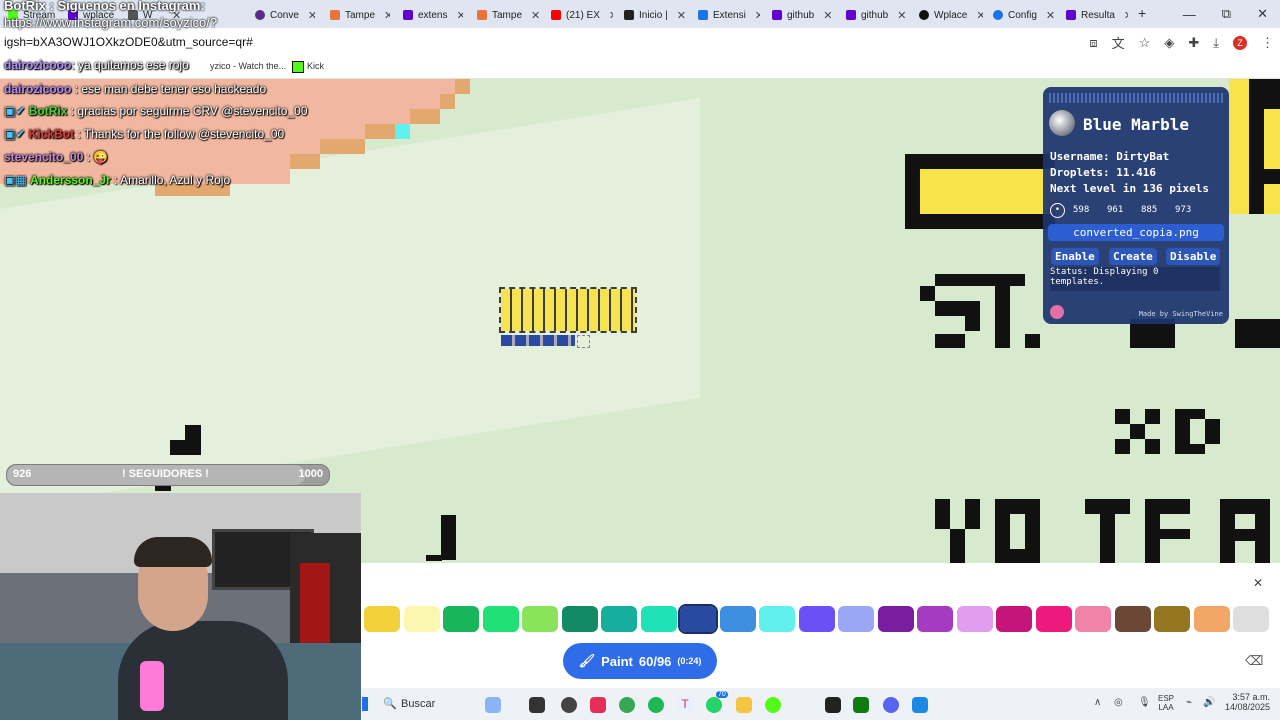 This screenshot has height=720, width=1280. Describe the element at coordinates (508, 15) in the screenshot. I see `tab-tampe-2: Tampe ✕` at that location.